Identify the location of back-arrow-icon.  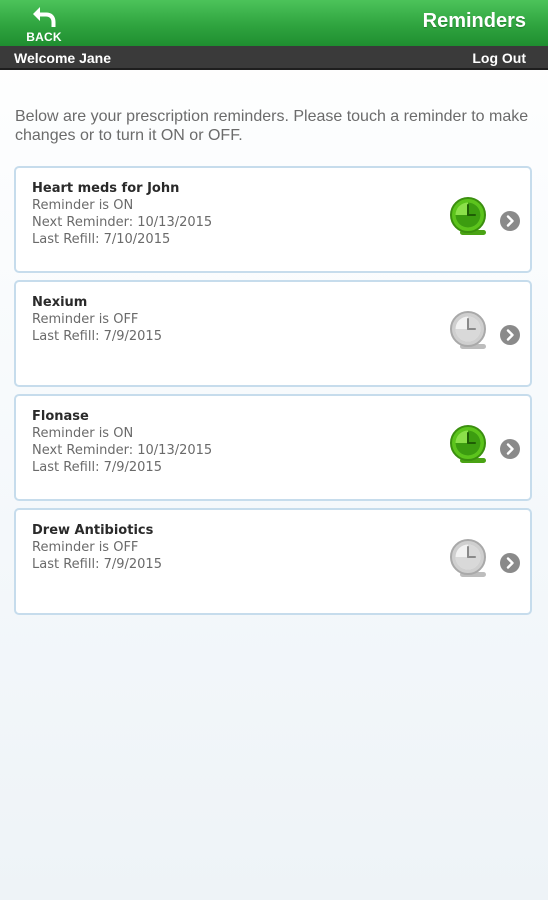
(44, 17).